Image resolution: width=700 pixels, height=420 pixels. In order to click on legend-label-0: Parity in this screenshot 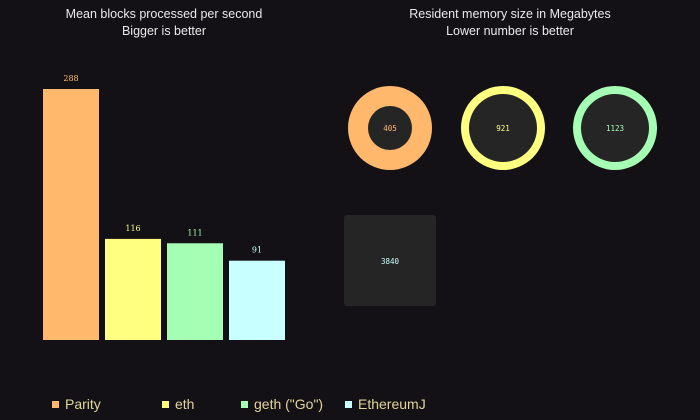, I will do `click(83, 404)`.